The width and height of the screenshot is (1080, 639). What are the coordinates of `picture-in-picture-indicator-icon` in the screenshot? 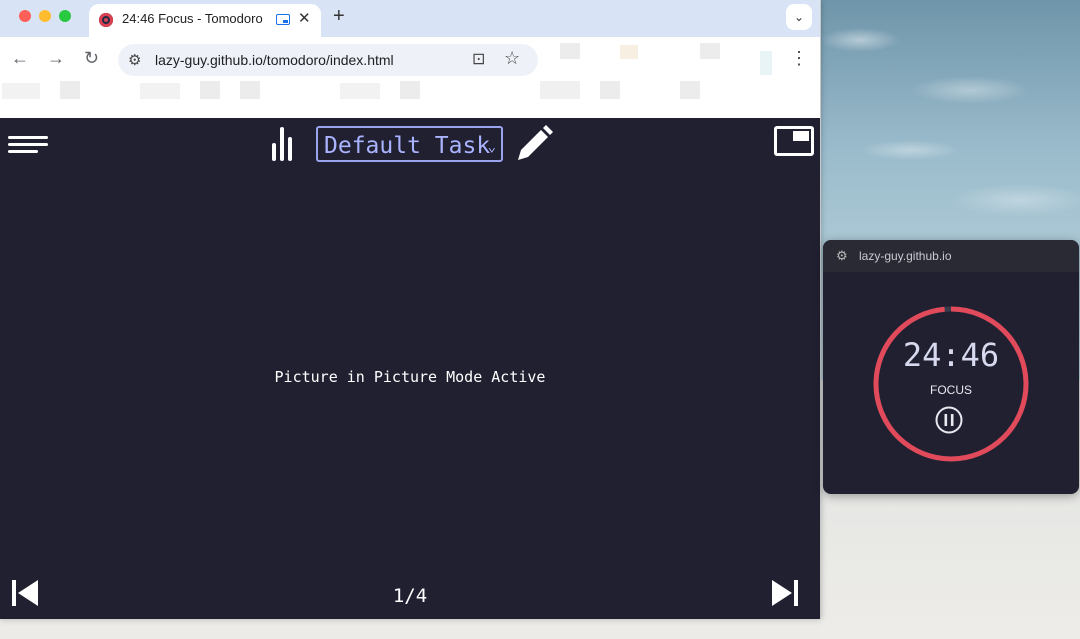 It's located at (283, 19).